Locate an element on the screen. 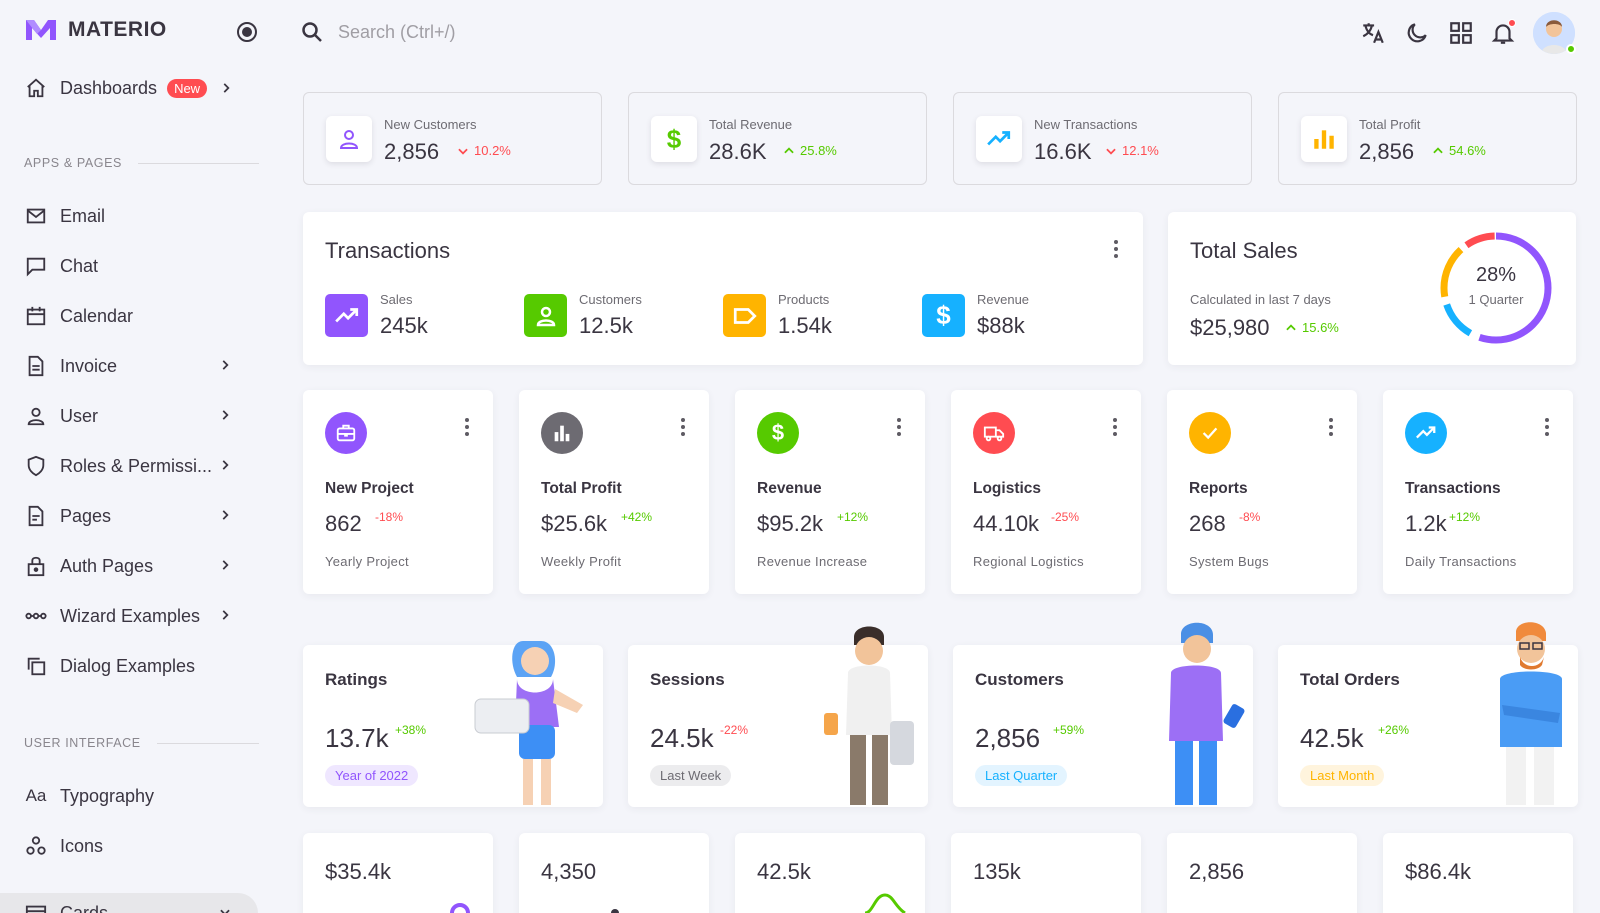 The image size is (1600, 913). brand-name: MATERIO is located at coordinates (117, 29).